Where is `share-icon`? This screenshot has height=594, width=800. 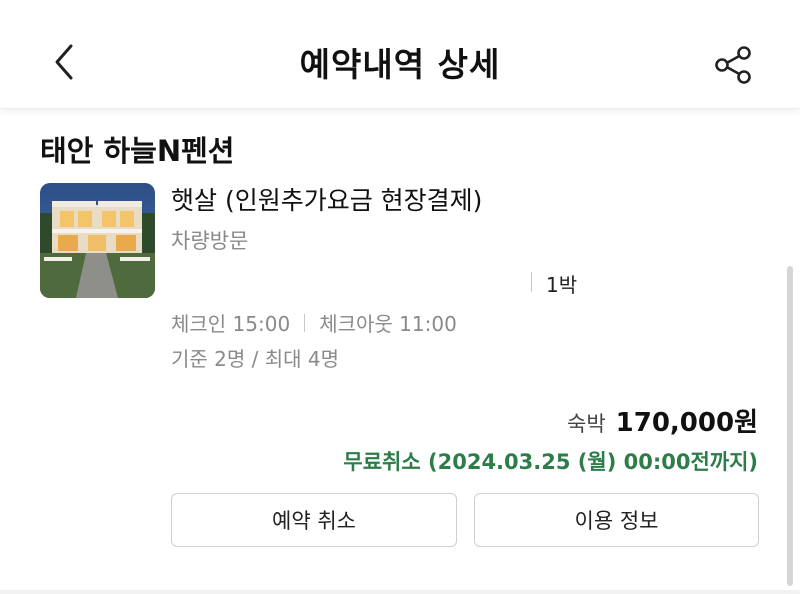
share-icon is located at coordinates (733, 65).